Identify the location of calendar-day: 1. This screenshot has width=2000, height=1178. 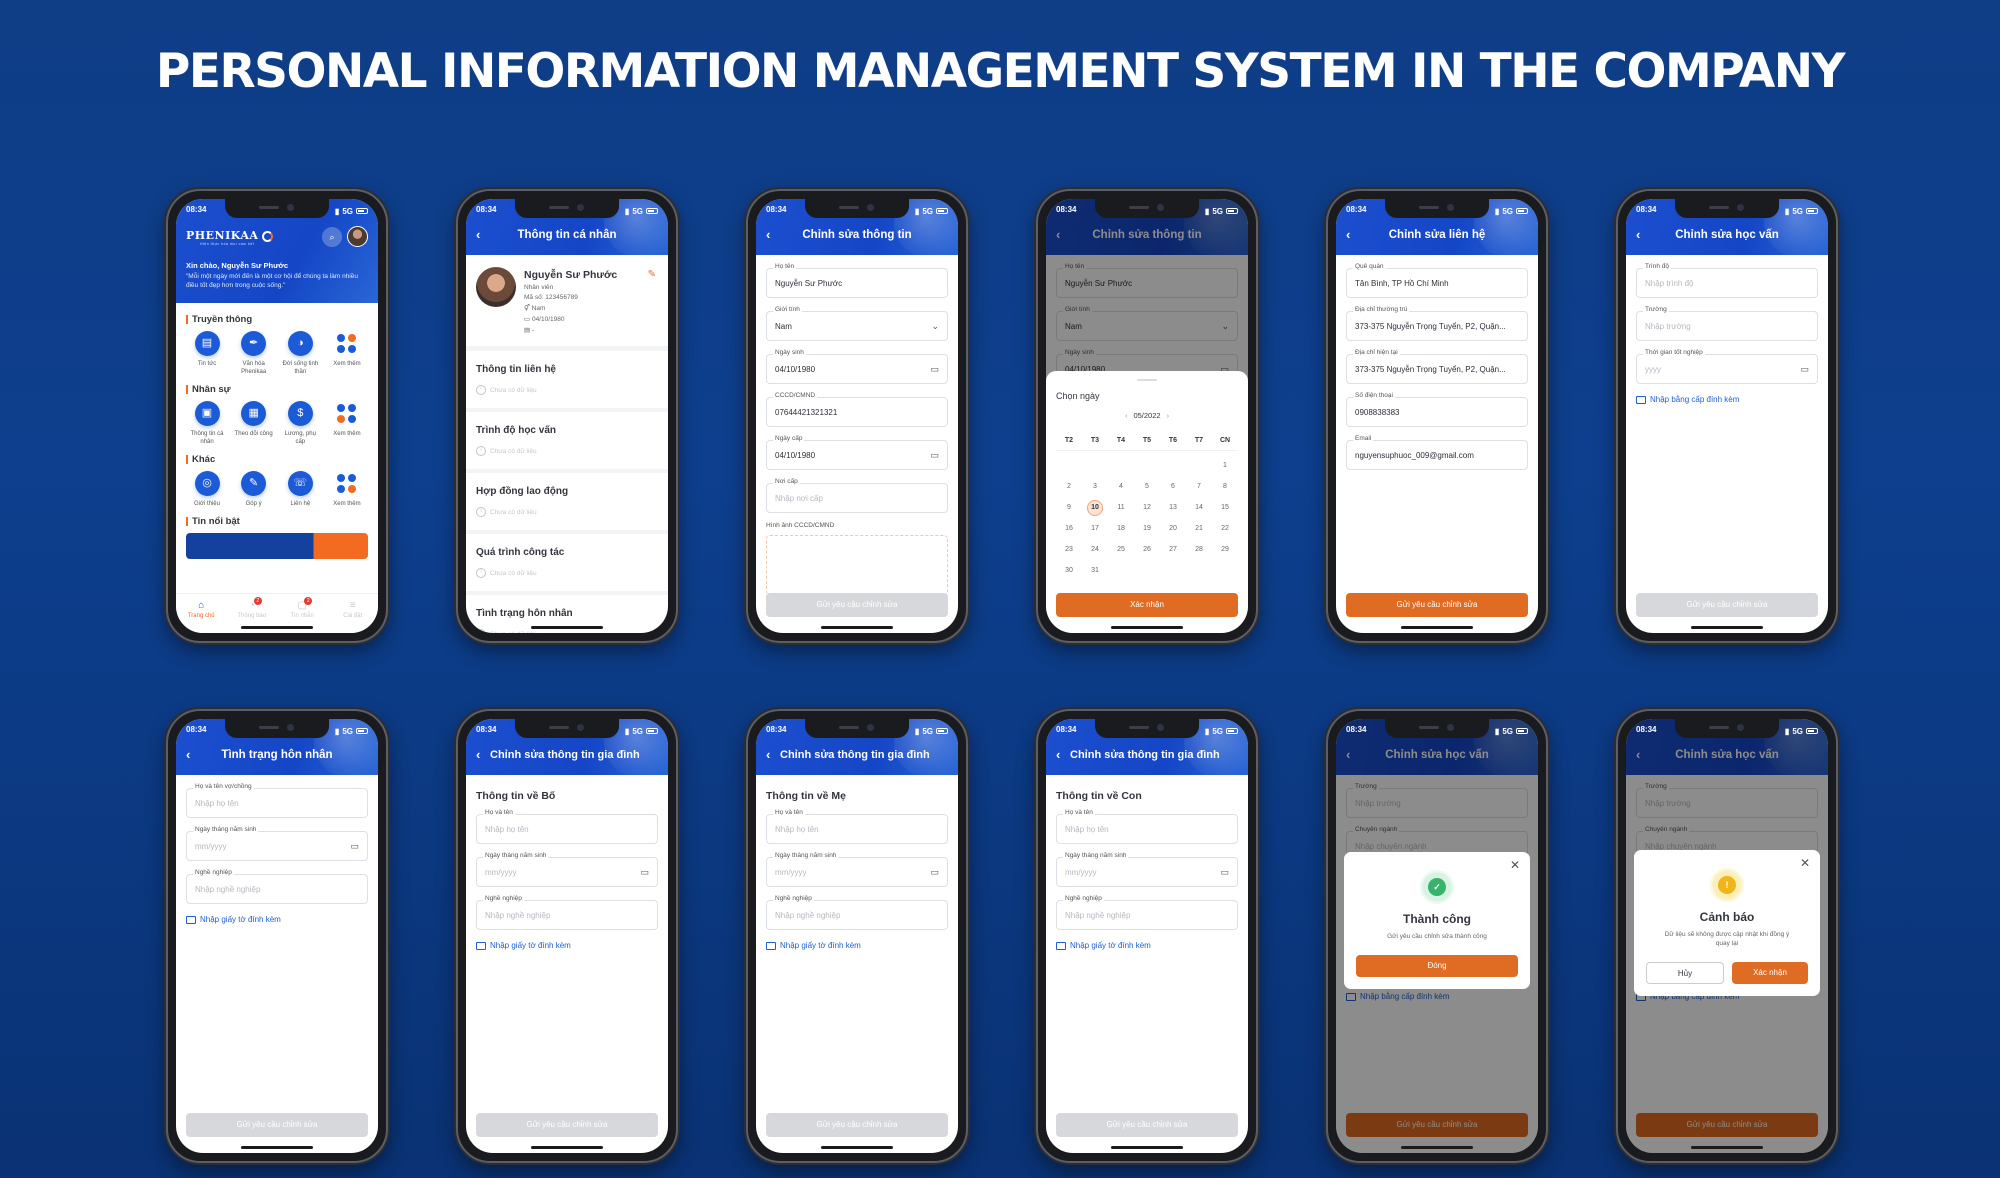
(1225, 465).